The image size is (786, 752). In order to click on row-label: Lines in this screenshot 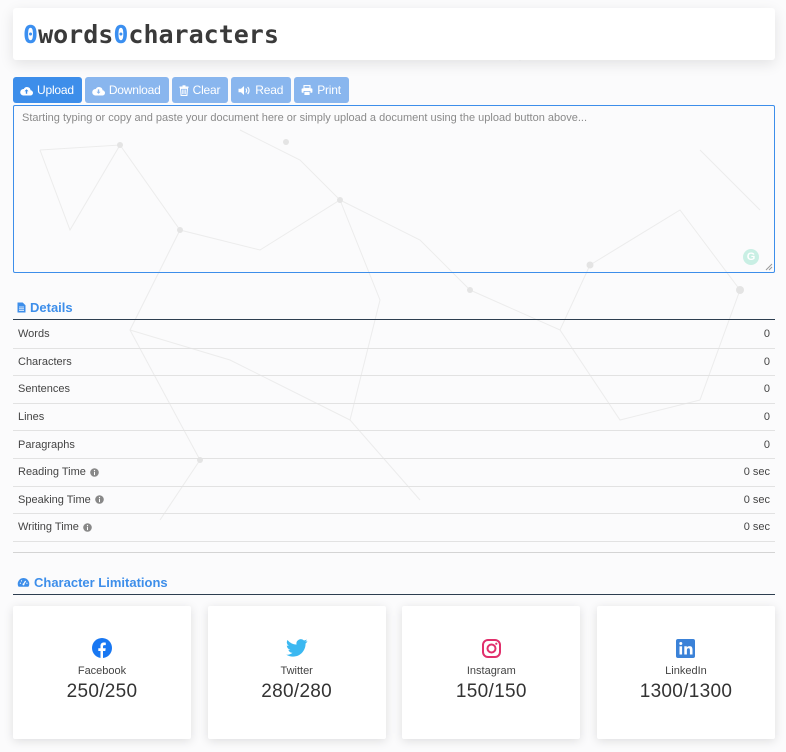, I will do `click(31, 417)`.